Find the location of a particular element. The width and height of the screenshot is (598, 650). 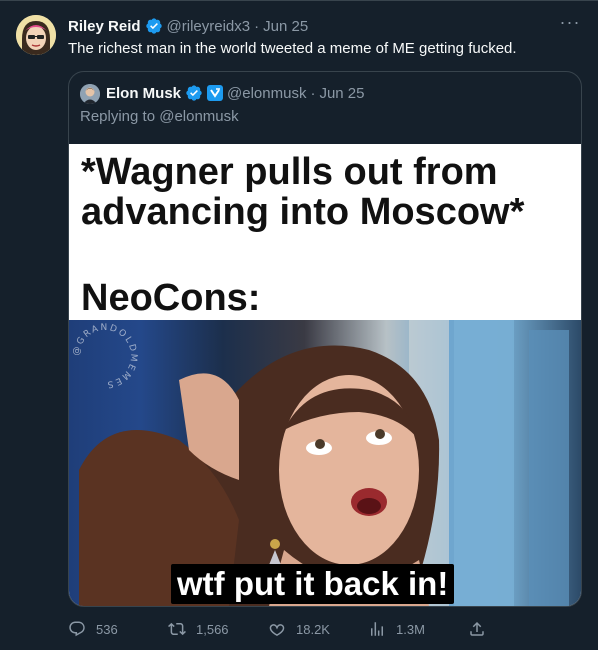

quoted-author-handle: @elonmusk is located at coordinates (266, 93).